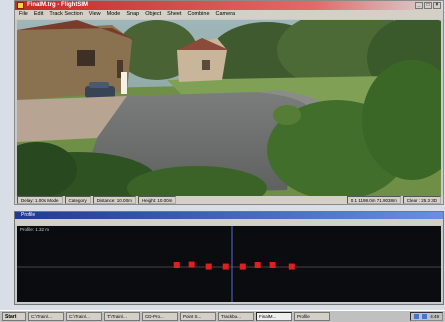 Image resolution: width=445 pixels, height=322 pixels. What do you see at coordinates (28, 215) in the screenshot?
I see `profile-title: Profile` at bounding box center [28, 215].